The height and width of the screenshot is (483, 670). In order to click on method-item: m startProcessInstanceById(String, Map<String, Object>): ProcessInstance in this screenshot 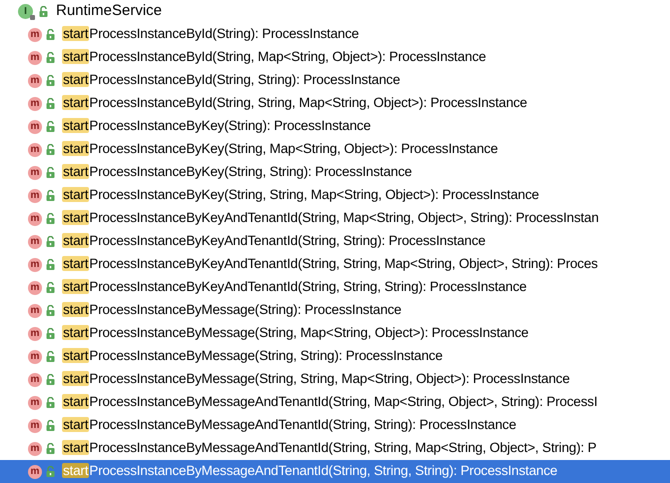, I will do `click(335, 57)`.